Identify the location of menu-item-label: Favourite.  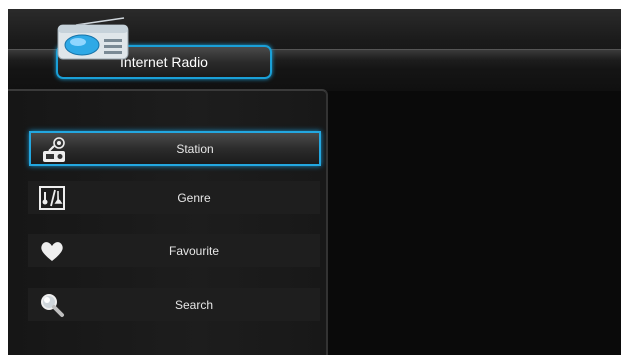
(194, 250).